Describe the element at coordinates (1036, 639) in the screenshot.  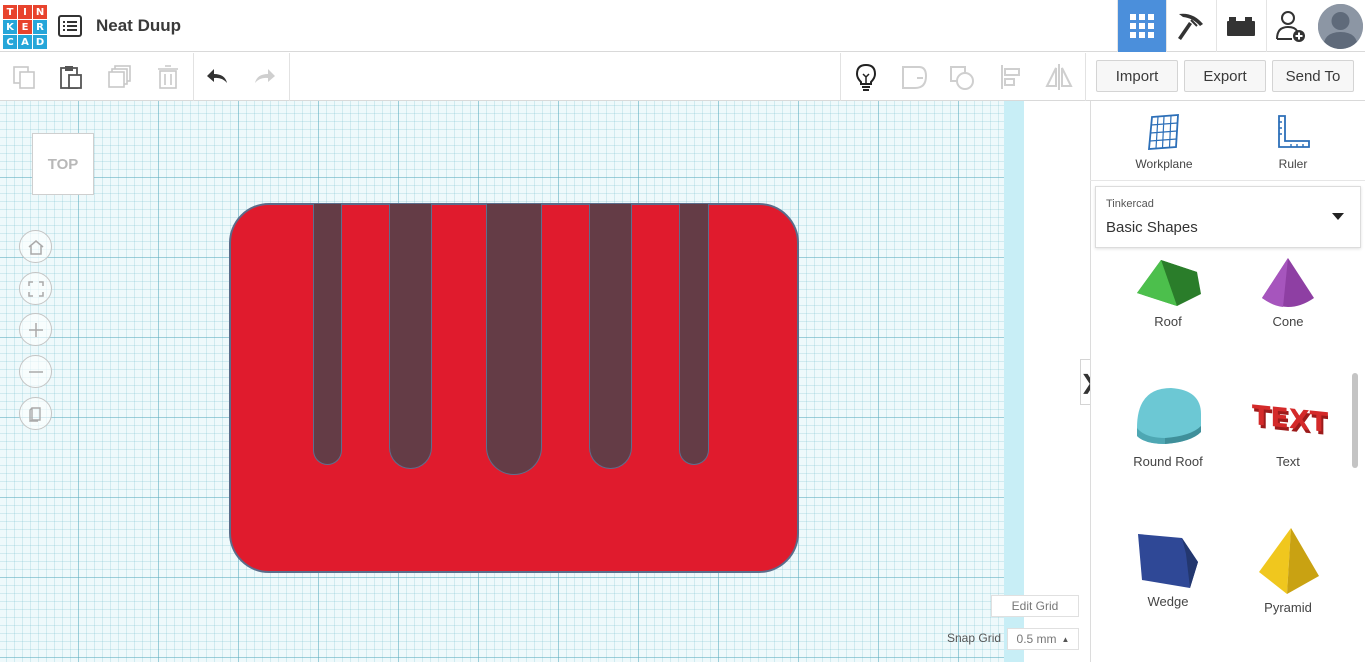
I see `snap-grid-value: 0.5 mm` at that location.